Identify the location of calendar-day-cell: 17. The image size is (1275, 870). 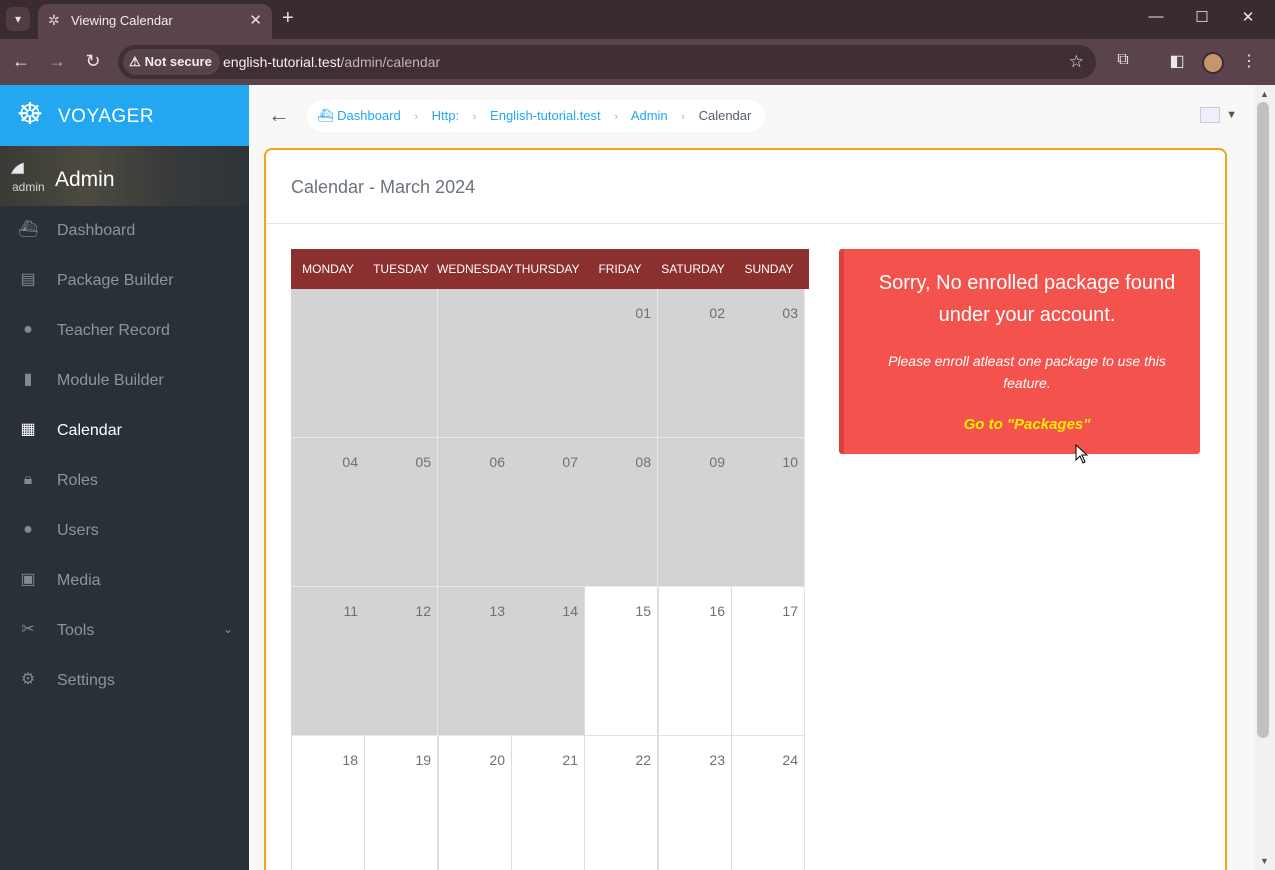
(768, 661).